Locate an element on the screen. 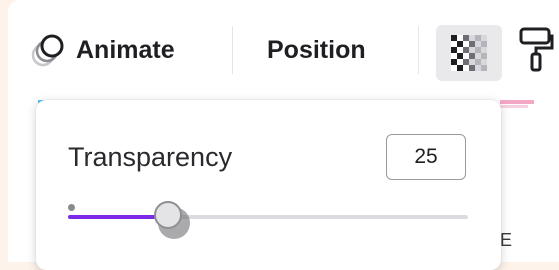  slider-fill is located at coordinates (118, 217).